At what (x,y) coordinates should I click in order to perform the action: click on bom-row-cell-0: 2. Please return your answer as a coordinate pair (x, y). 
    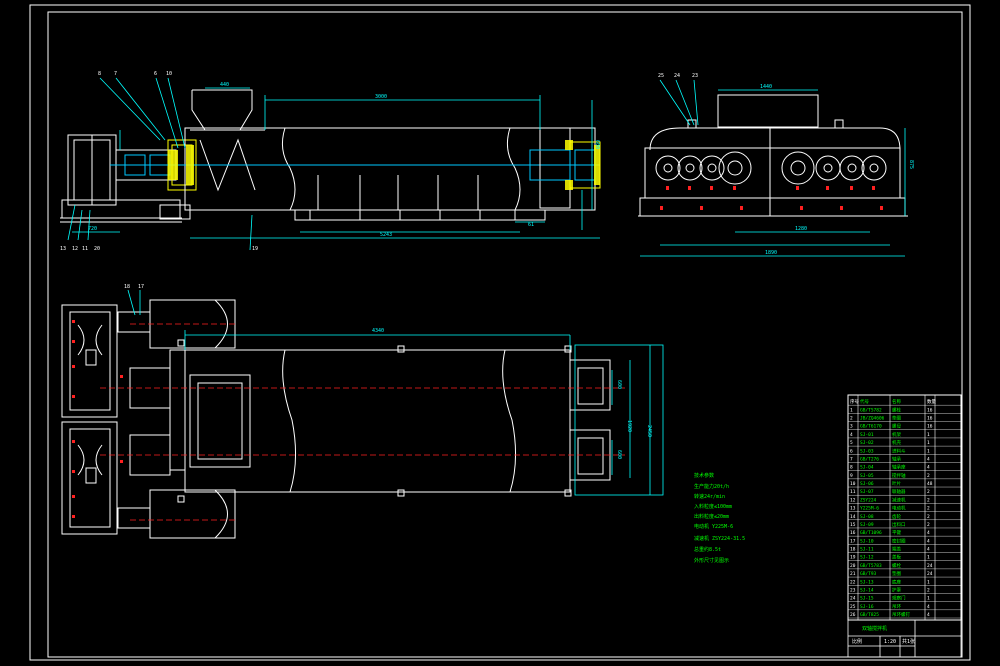
    Looking at the image, I should click on (851, 419).